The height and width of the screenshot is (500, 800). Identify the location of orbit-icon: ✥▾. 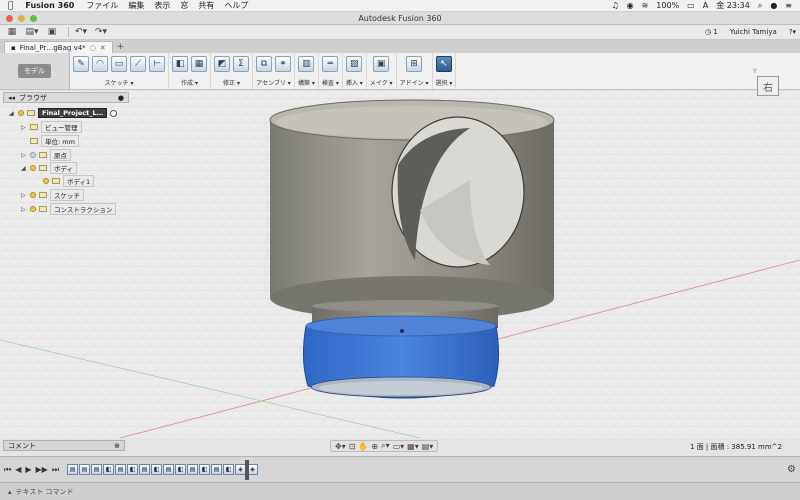
(340, 446).